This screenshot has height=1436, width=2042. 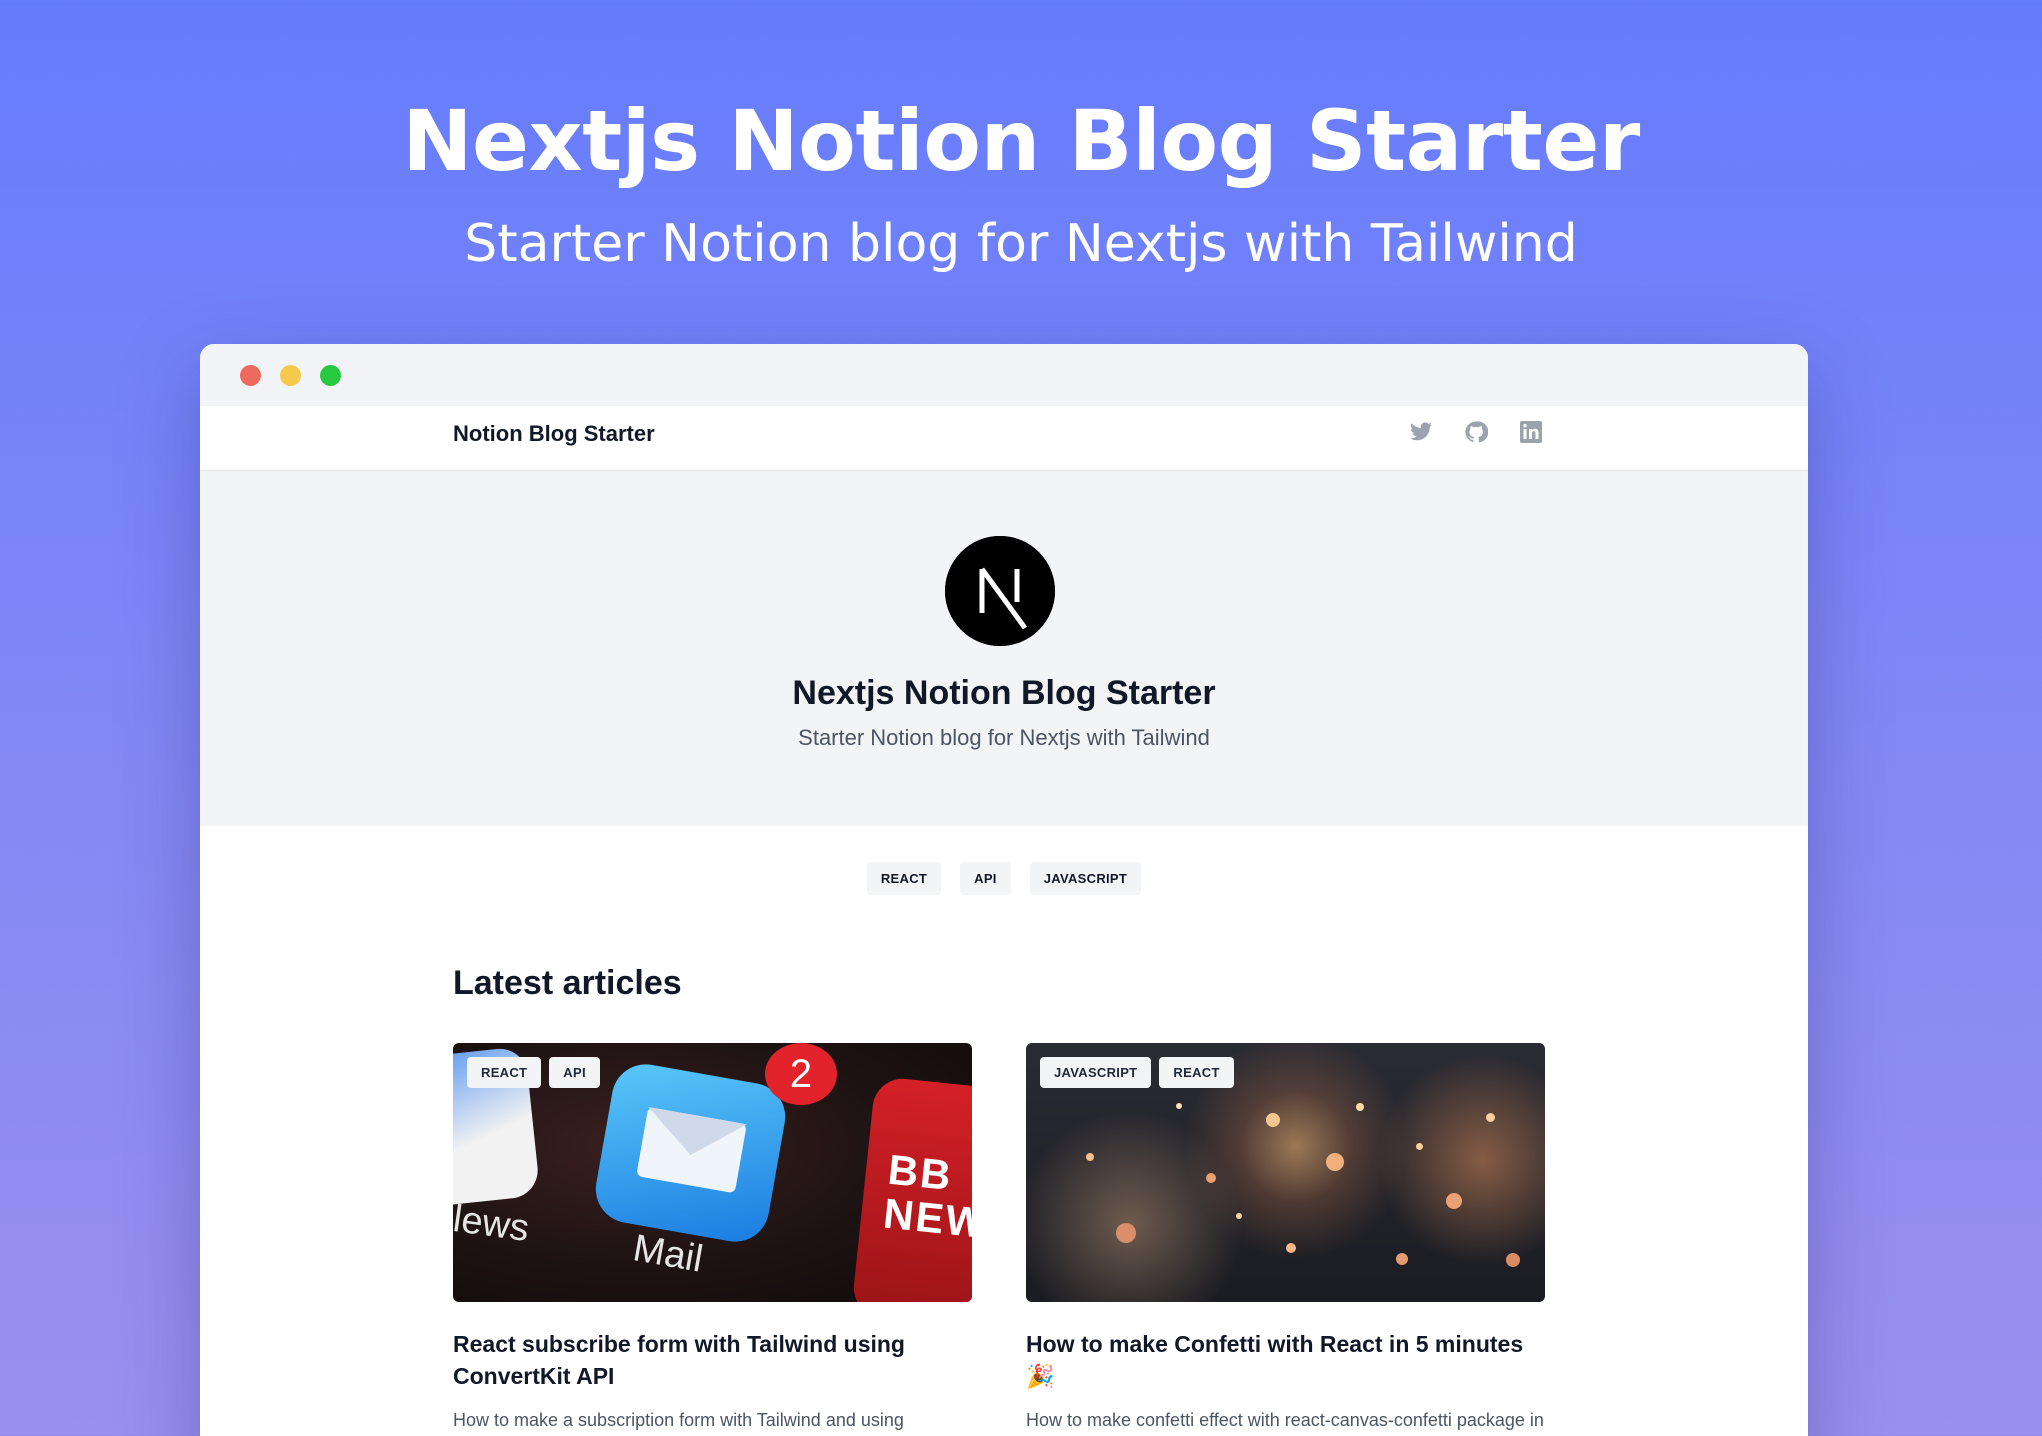 I want to click on twitter-icon, so click(x=1421, y=431).